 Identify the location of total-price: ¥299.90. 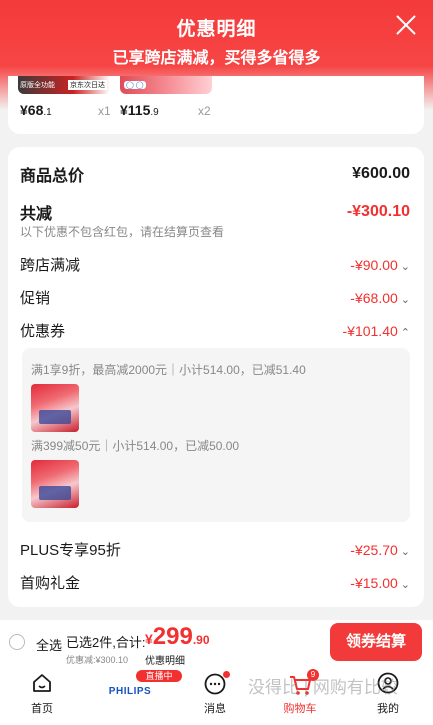
(177, 636).